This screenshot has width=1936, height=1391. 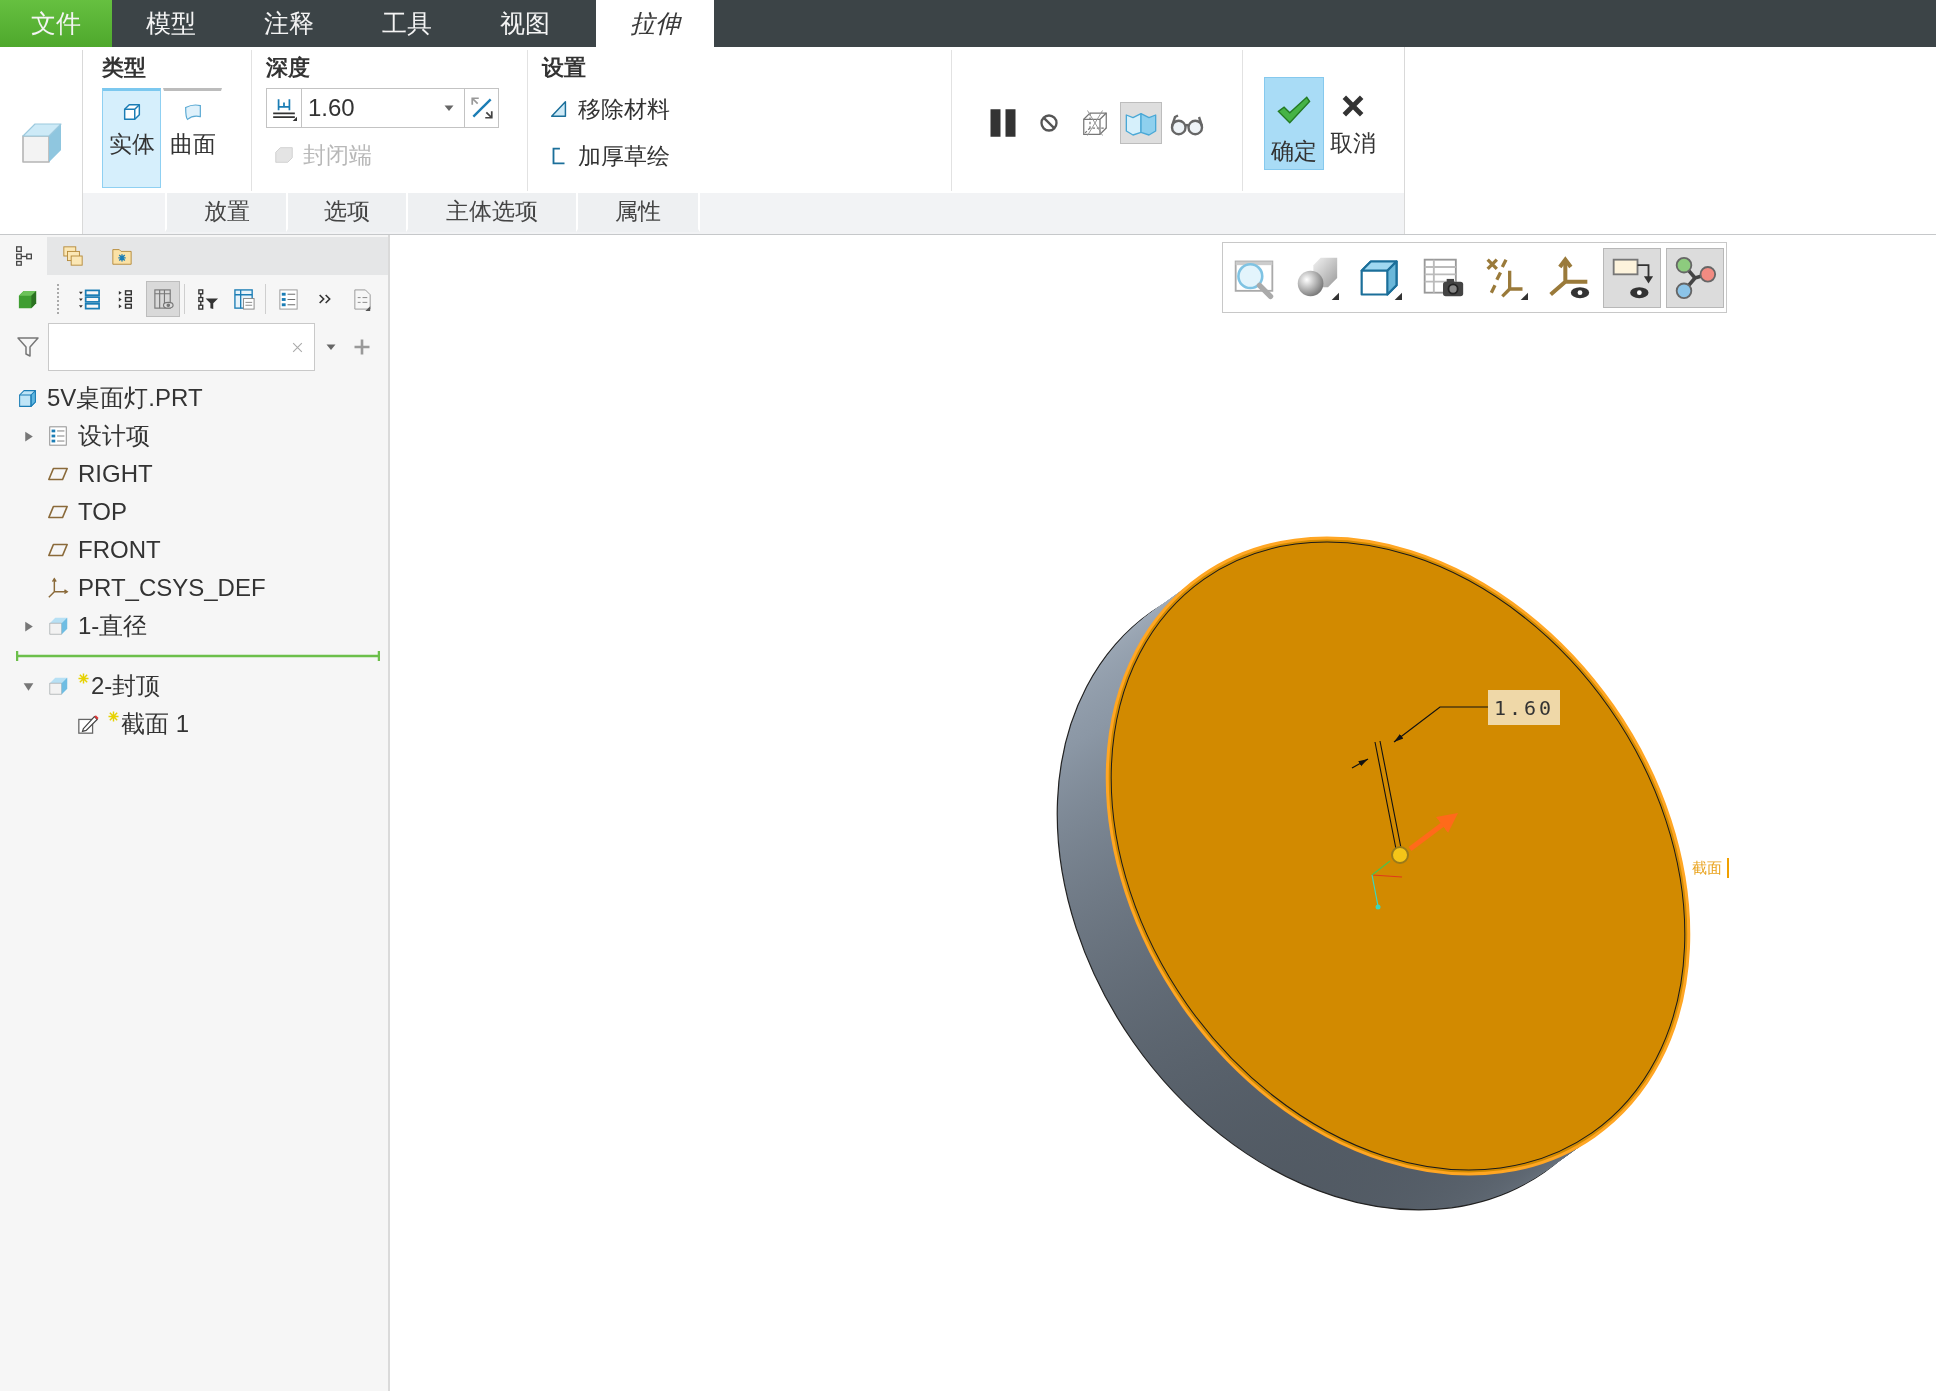 I want to click on menu-tab: 拉伸, so click(x=655, y=23).